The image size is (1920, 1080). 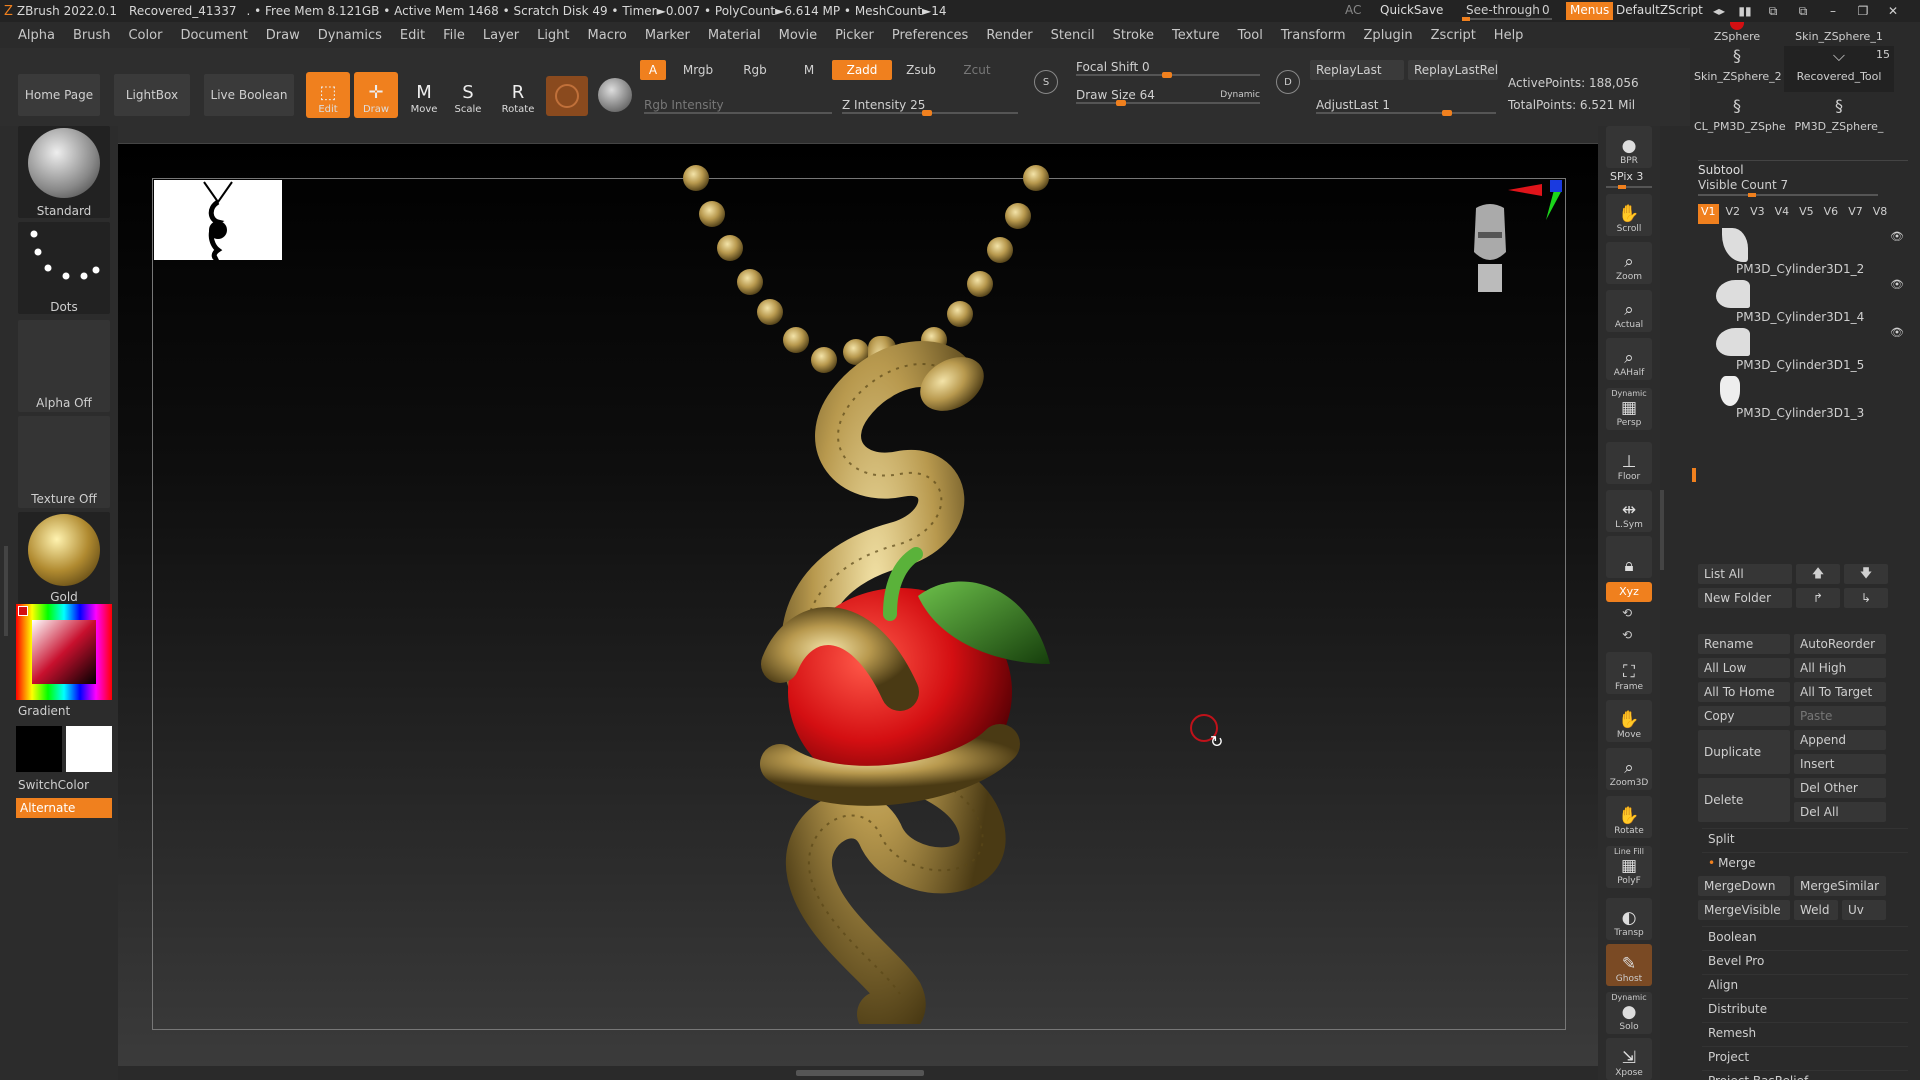 What do you see at coordinates (921, 70) in the screenshot?
I see `zsub-button: Zsub` at bounding box center [921, 70].